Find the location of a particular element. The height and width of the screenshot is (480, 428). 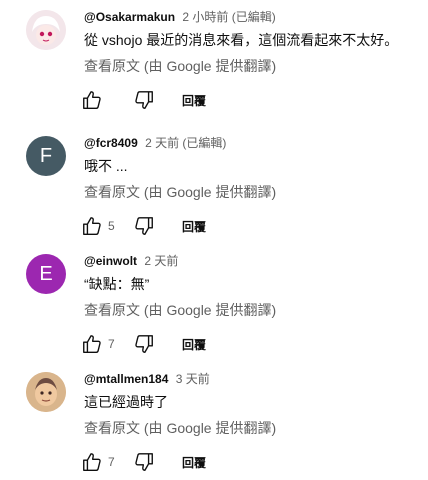

comment-author: @Osakarmakun is located at coordinates (129, 17).